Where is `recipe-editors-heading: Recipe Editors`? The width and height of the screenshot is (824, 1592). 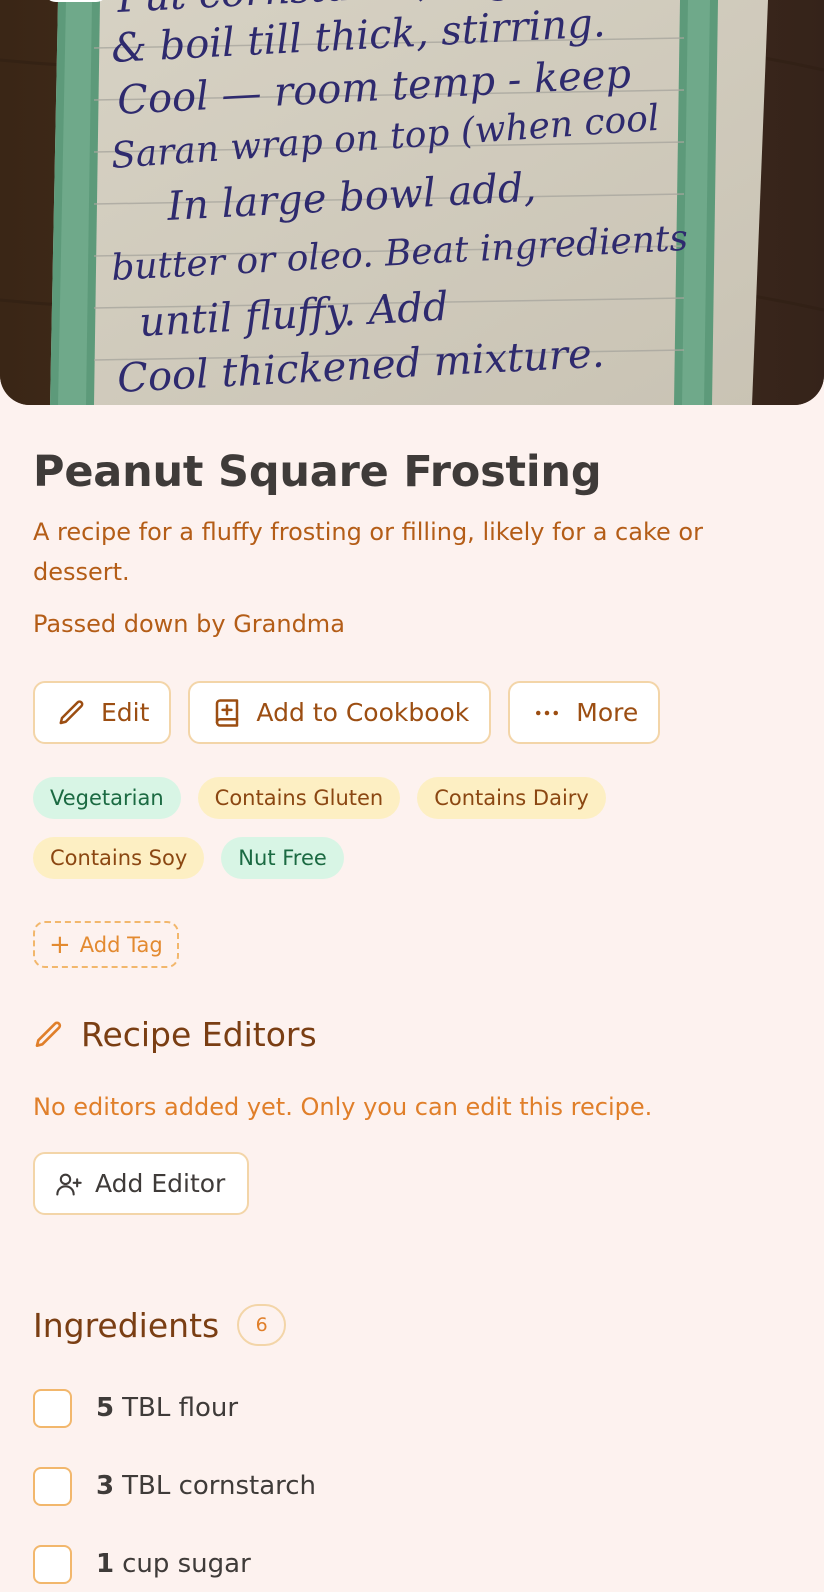 recipe-editors-heading: Recipe Editors is located at coordinates (175, 1034).